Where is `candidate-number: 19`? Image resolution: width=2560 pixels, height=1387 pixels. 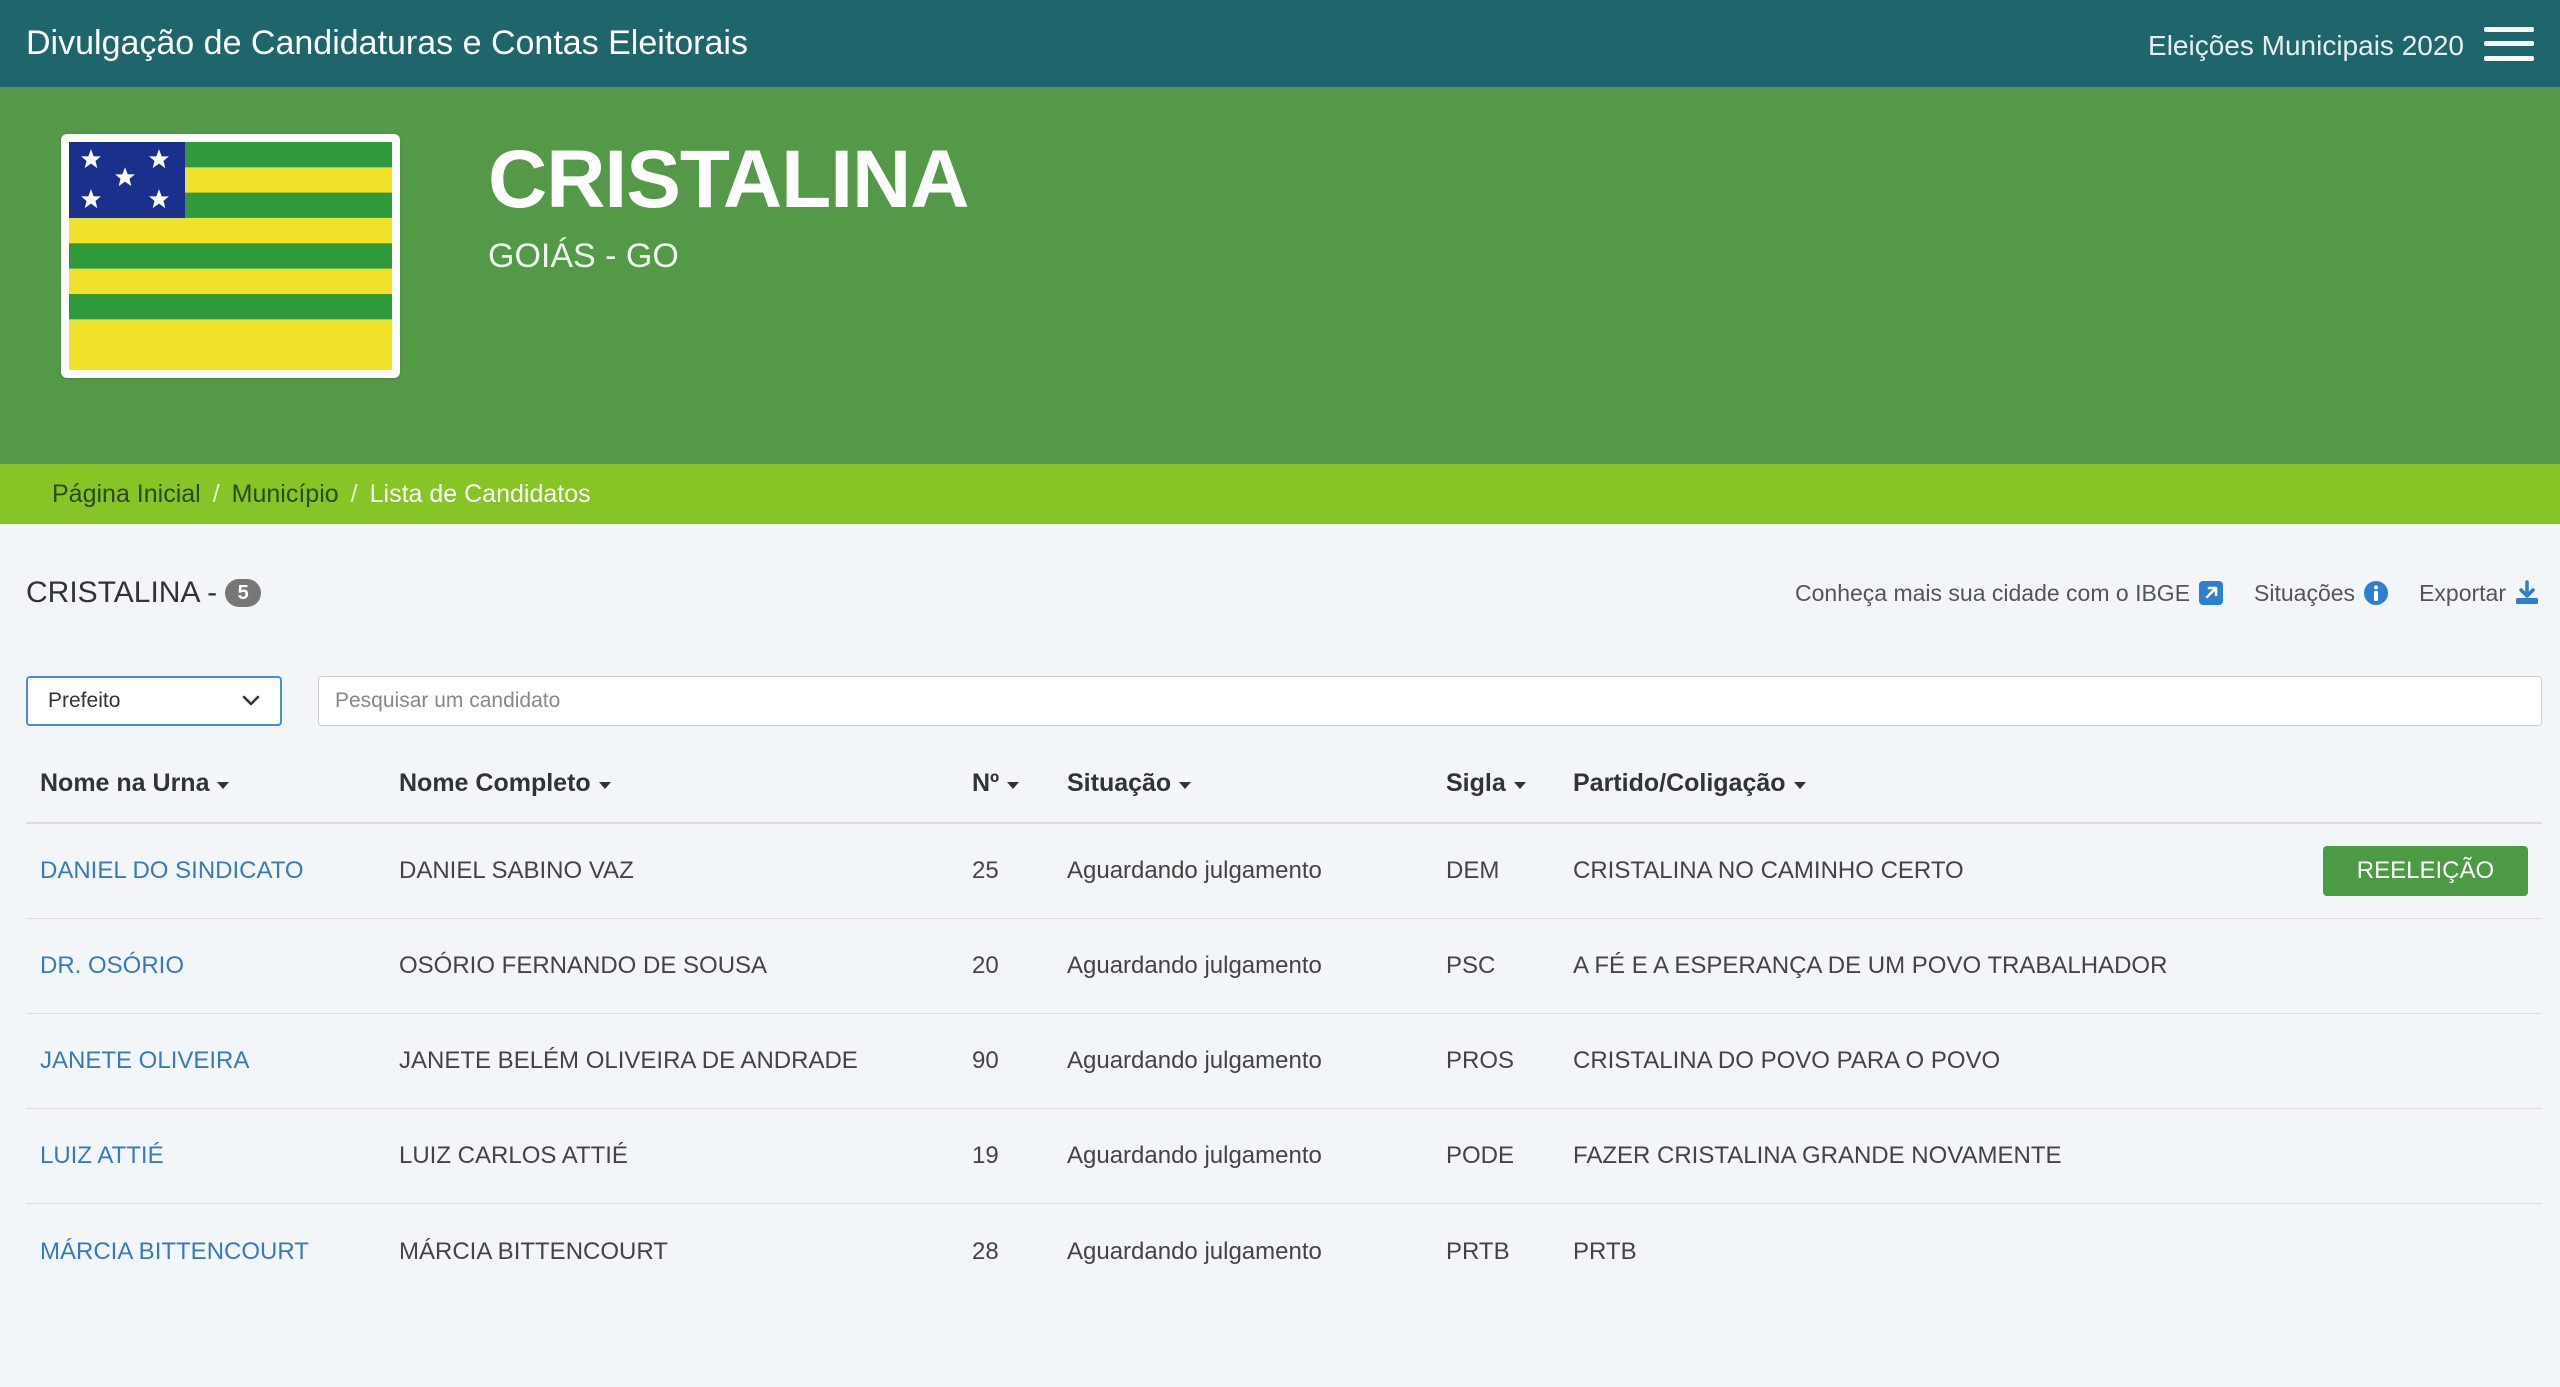 candidate-number: 19 is located at coordinates (985, 1155).